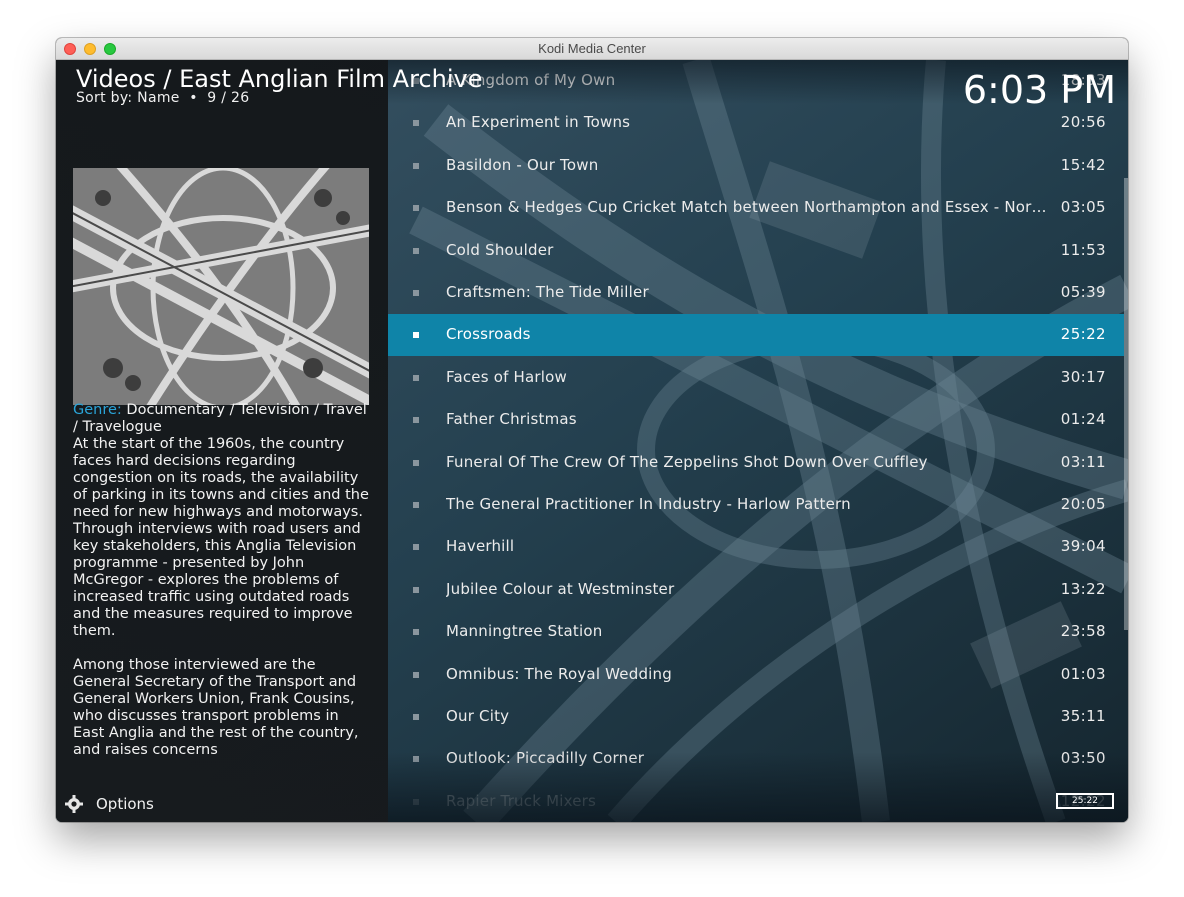 This screenshot has height=897, width=1184. I want to click on item-duration: 03:11, so click(1083, 461).